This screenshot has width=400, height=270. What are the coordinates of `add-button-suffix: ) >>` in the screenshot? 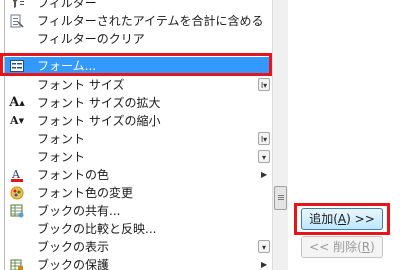 It's located at (360, 219).